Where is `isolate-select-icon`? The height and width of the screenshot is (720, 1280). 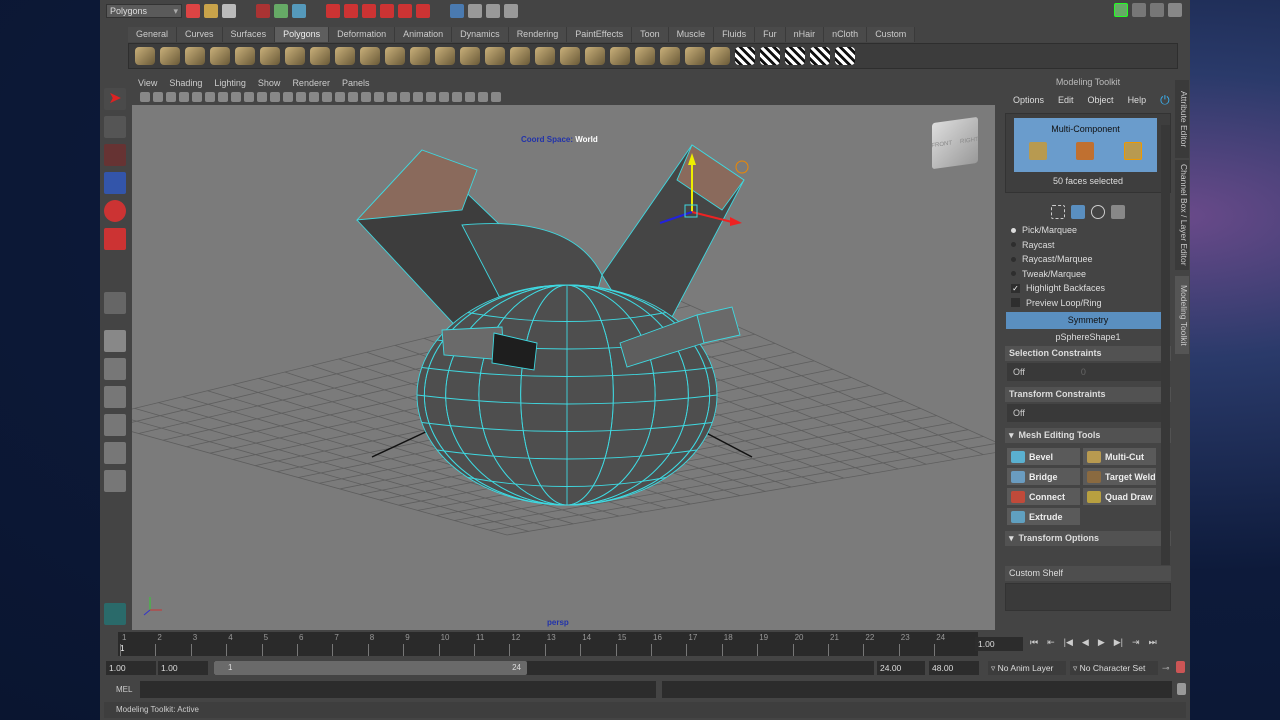
isolate-select-icon is located at coordinates (405, 97).